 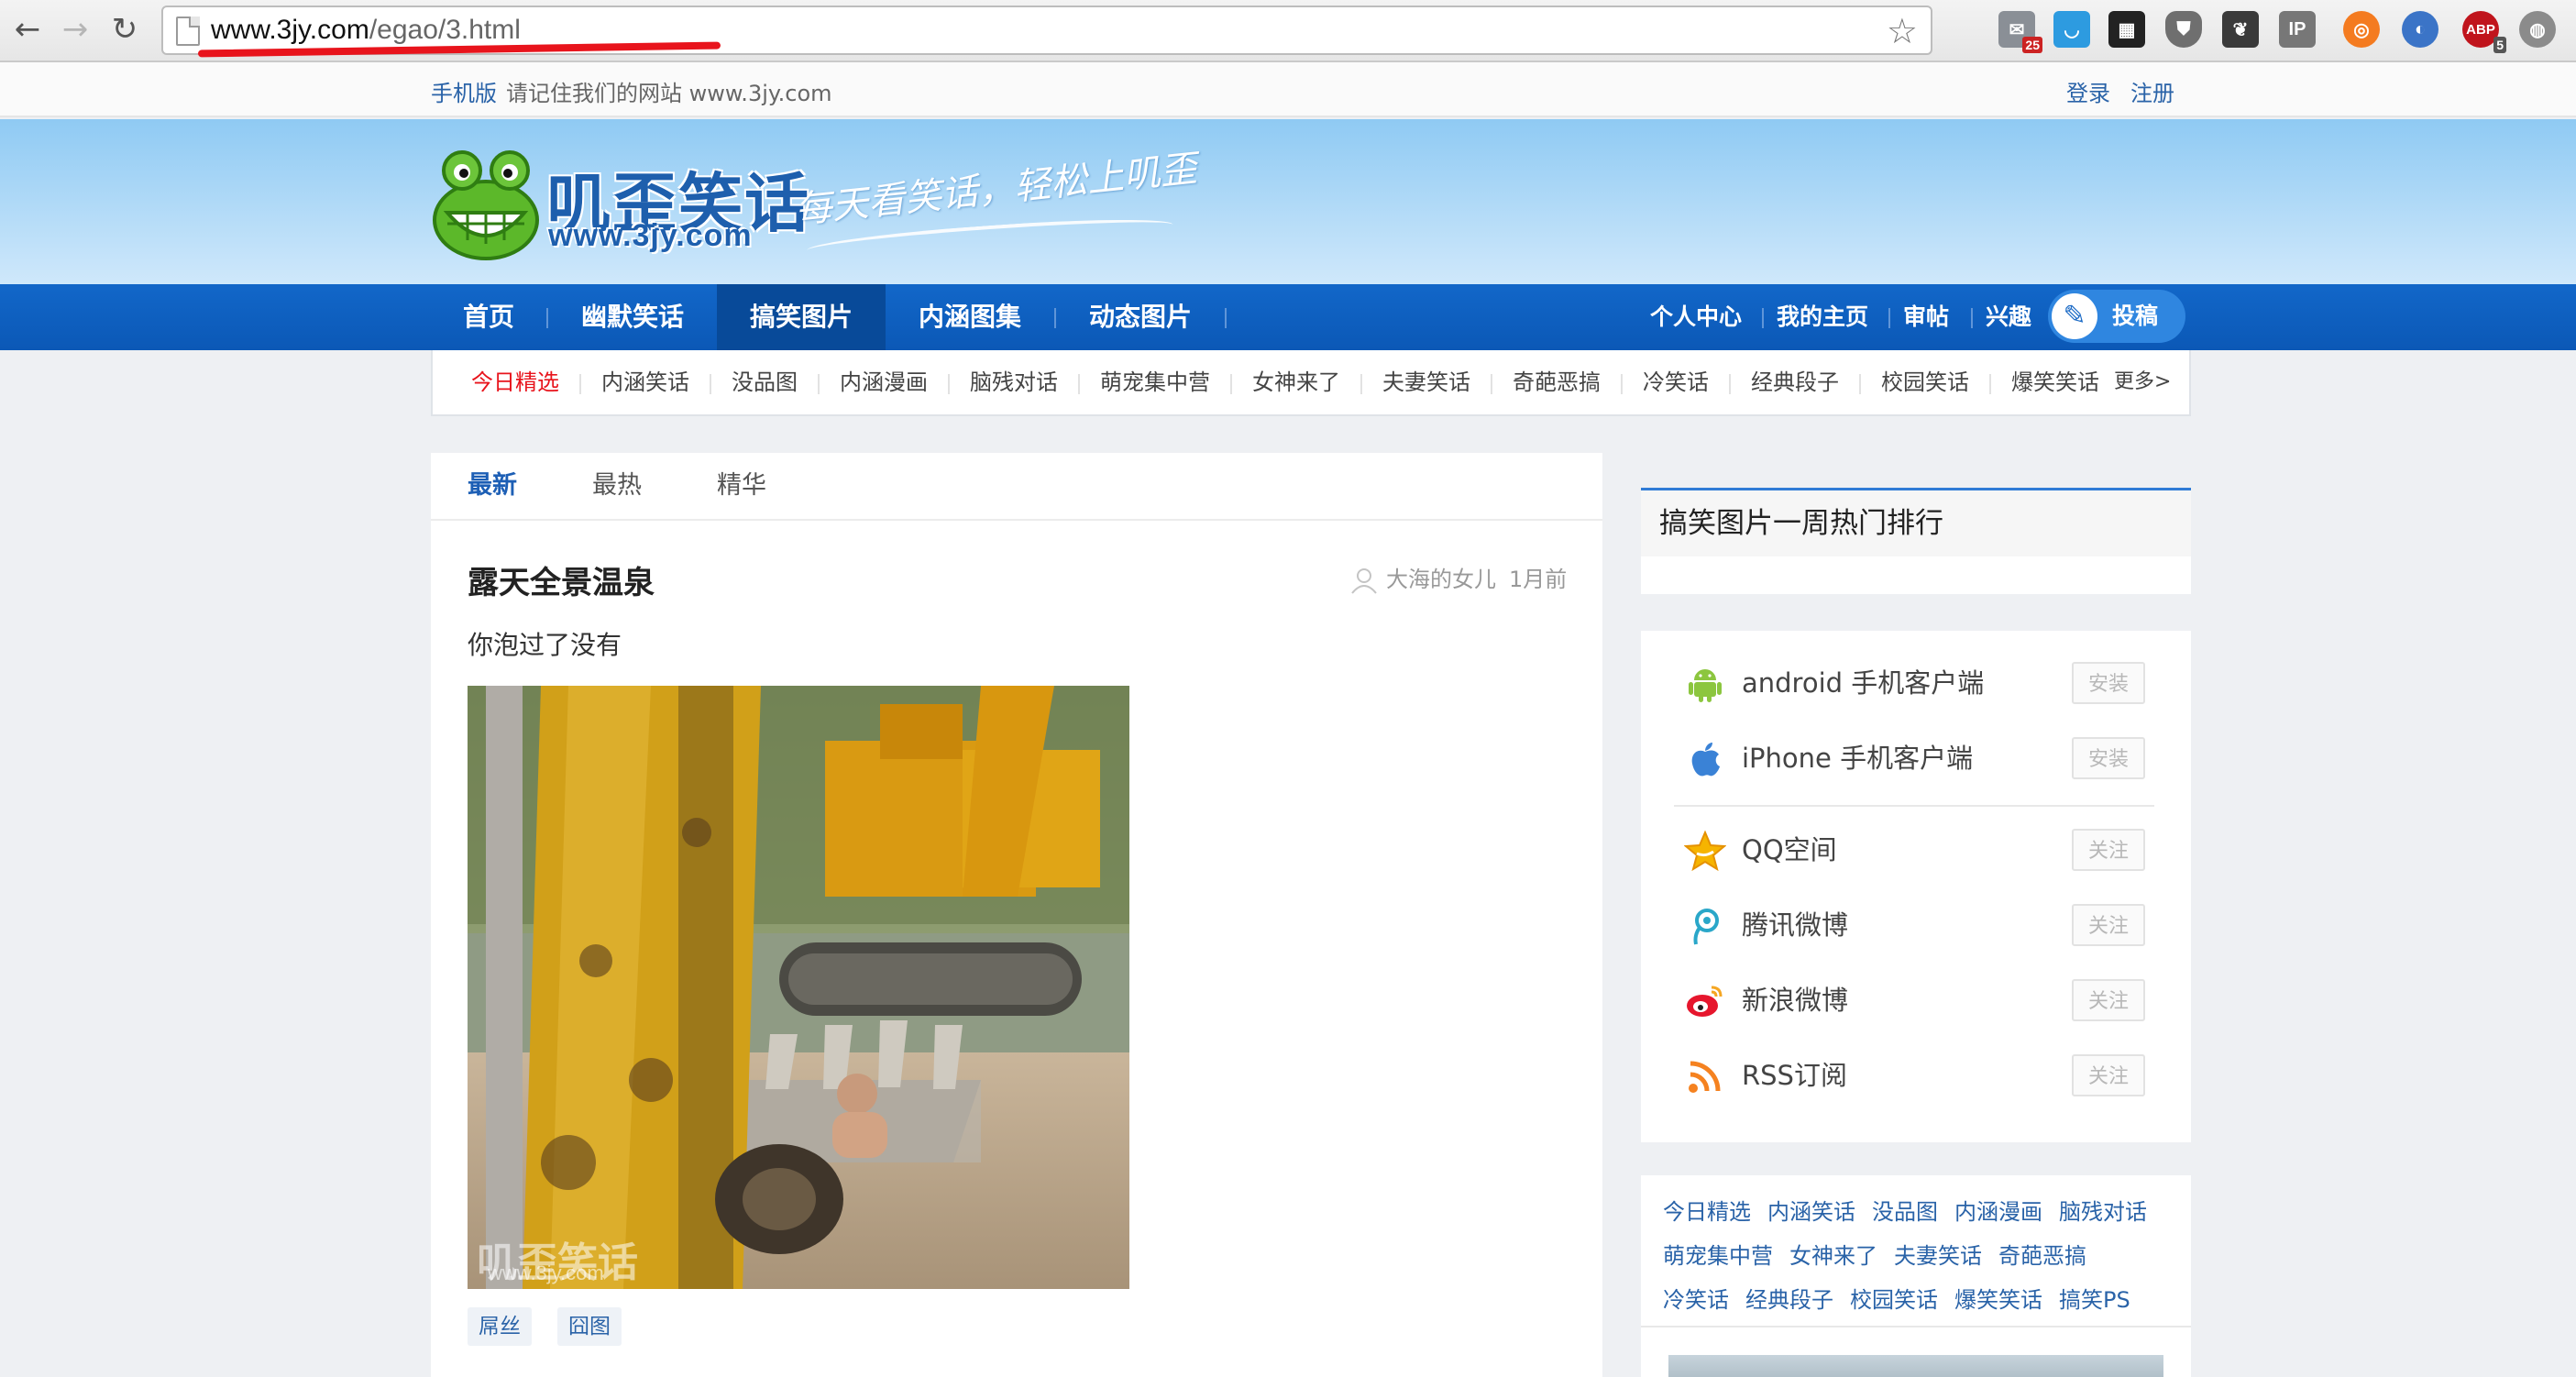 I want to click on android-icon, so click(x=1705, y=684).